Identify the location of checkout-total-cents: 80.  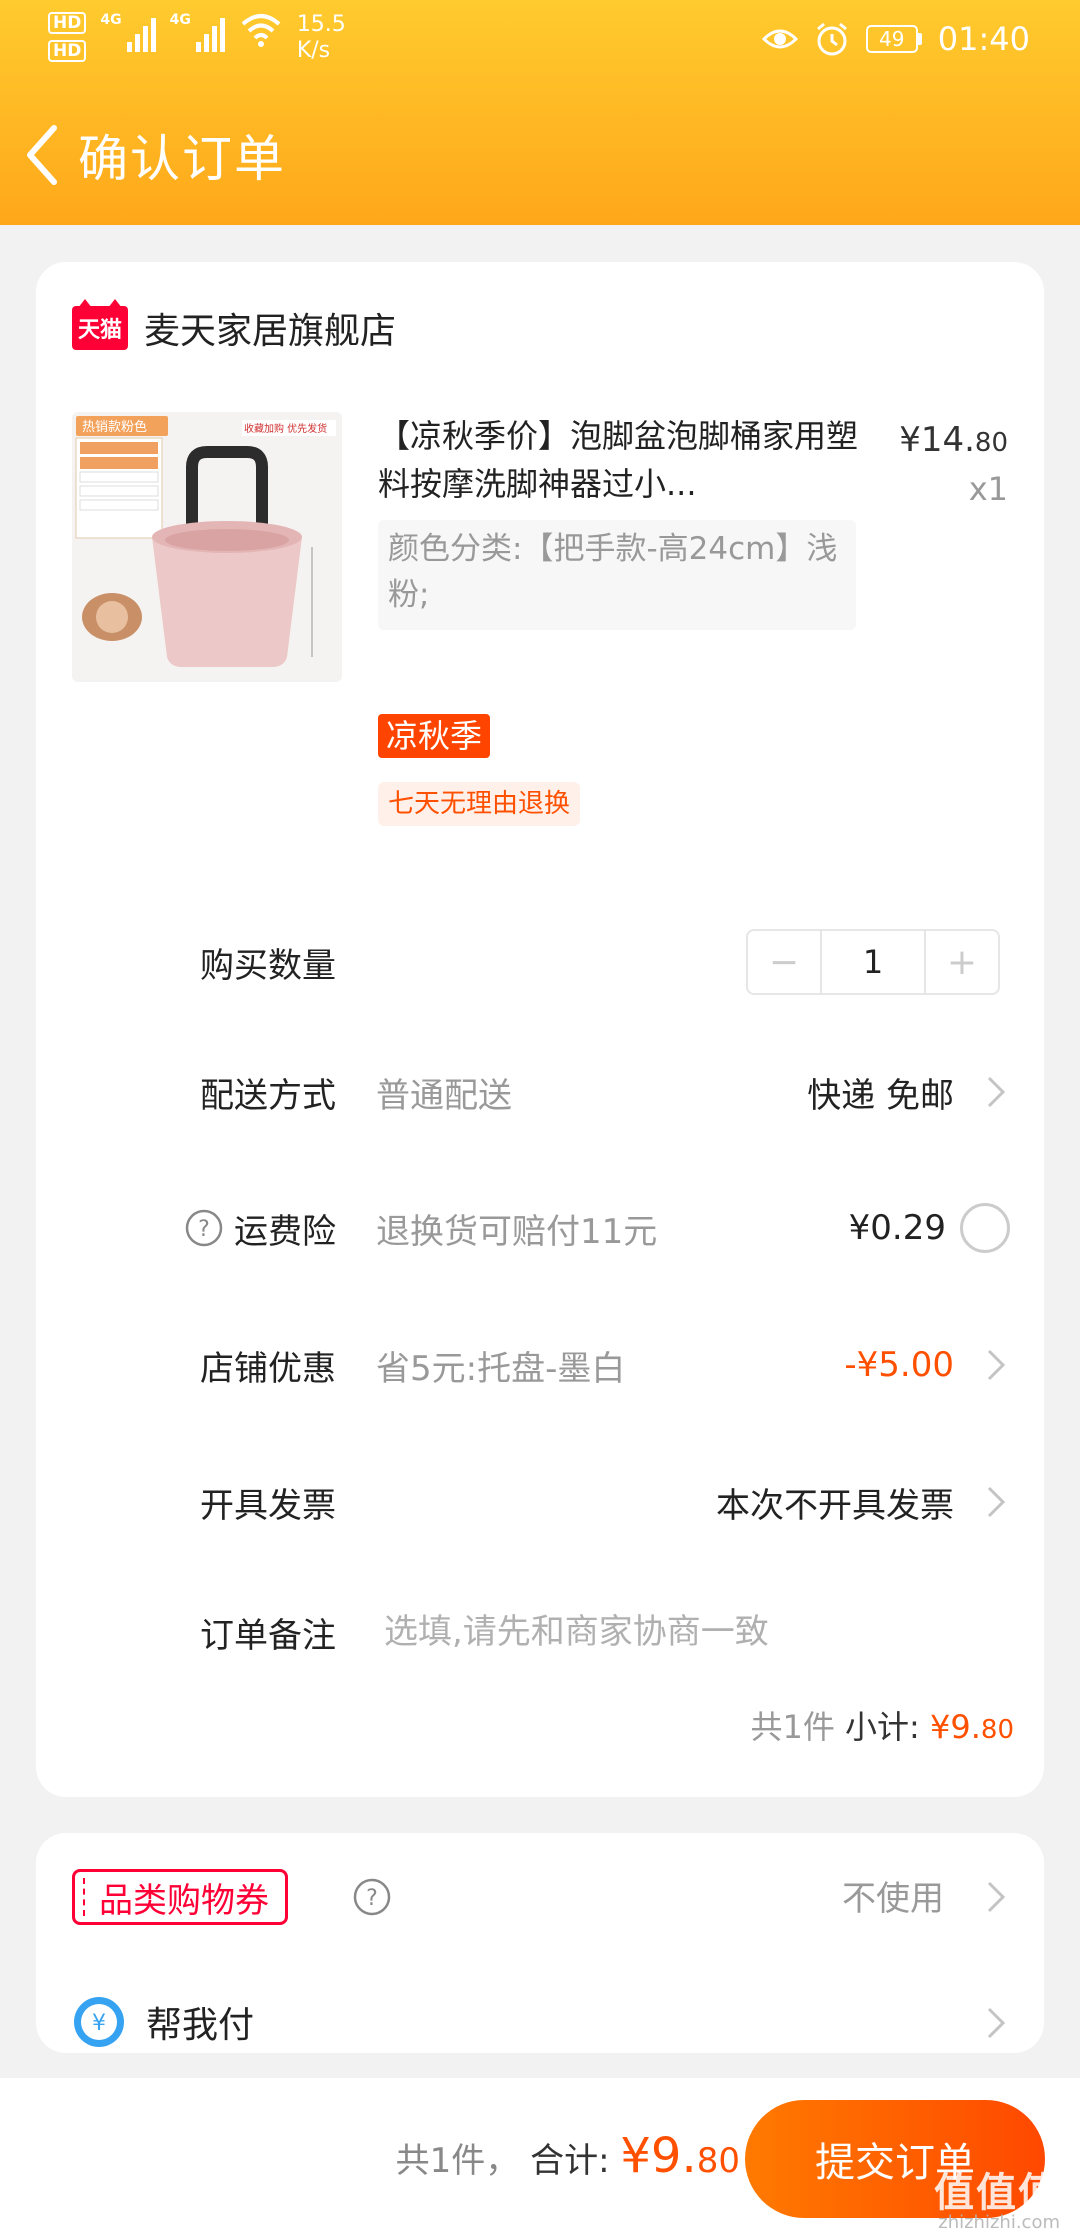
(718, 2161).